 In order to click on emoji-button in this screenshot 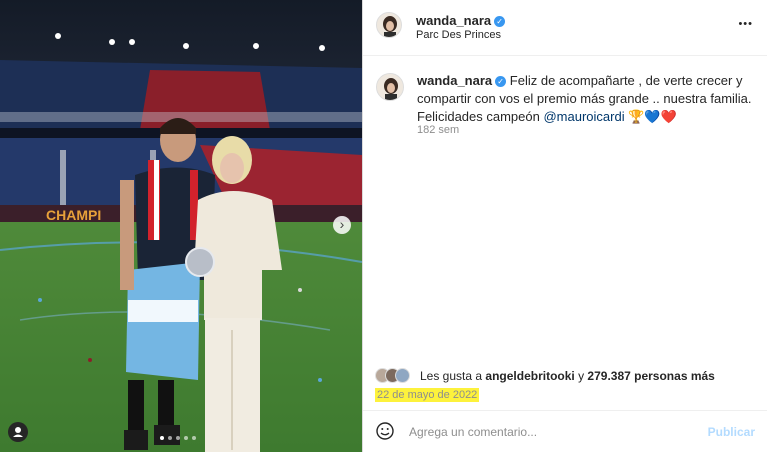, I will do `click(385, 431)`.